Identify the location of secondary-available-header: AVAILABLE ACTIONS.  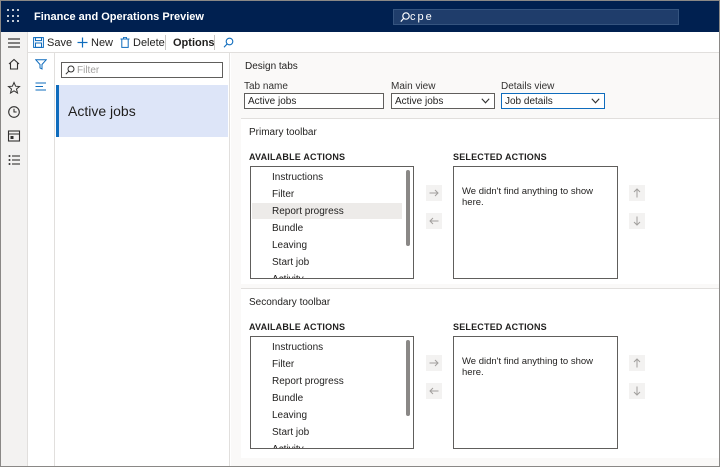
(297, 327).